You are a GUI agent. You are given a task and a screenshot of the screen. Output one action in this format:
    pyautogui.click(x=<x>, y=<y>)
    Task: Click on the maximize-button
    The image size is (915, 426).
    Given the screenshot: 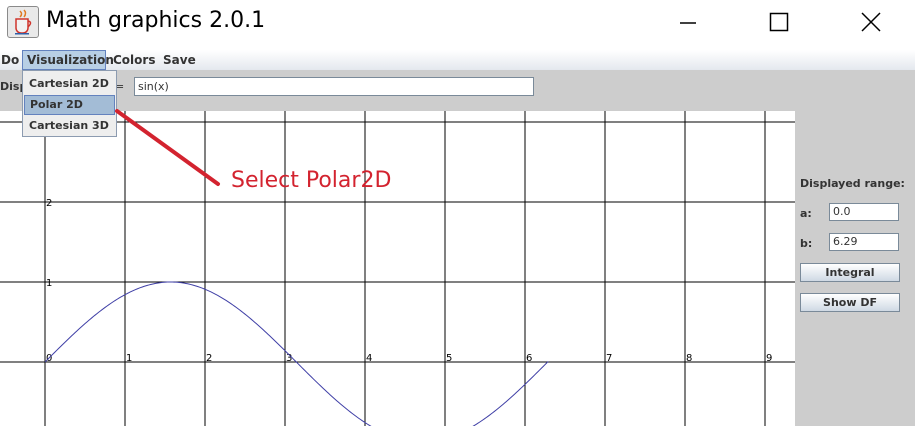 What is the action you would take?
    pyautogui.click(x=779, y=22)
    